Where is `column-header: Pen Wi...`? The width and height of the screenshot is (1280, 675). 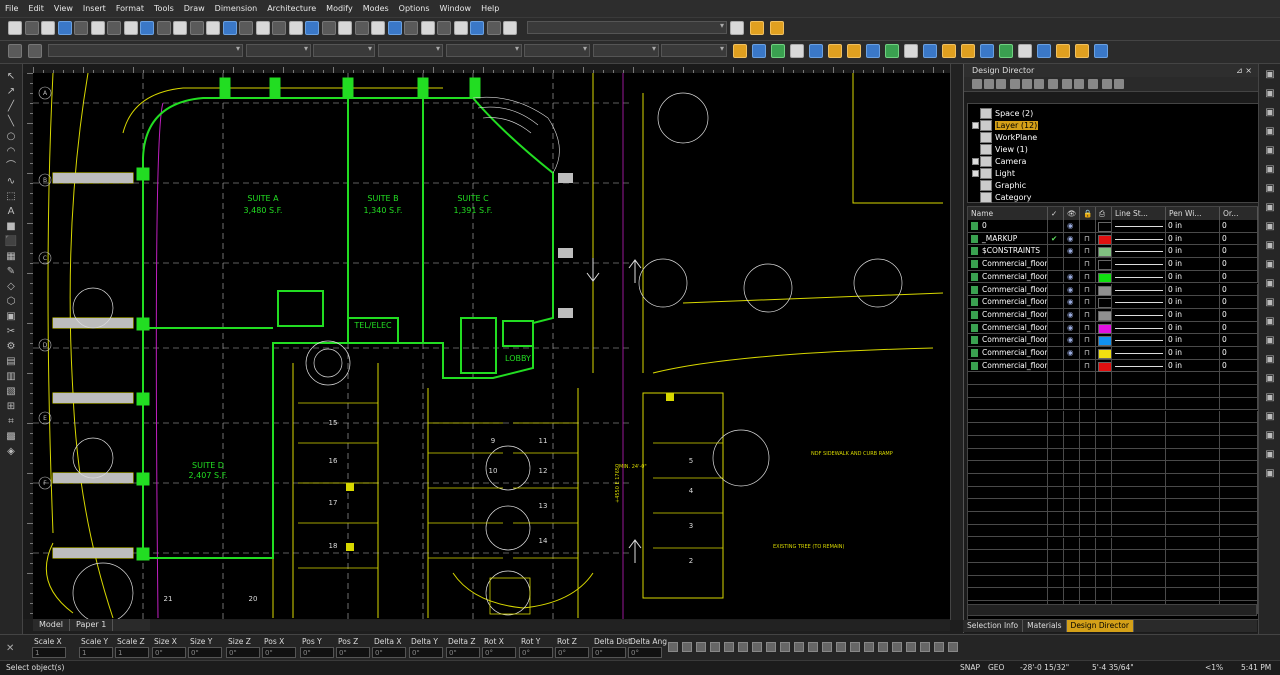
column-header: Pen Wi... is located at coordinates (1193, 213).